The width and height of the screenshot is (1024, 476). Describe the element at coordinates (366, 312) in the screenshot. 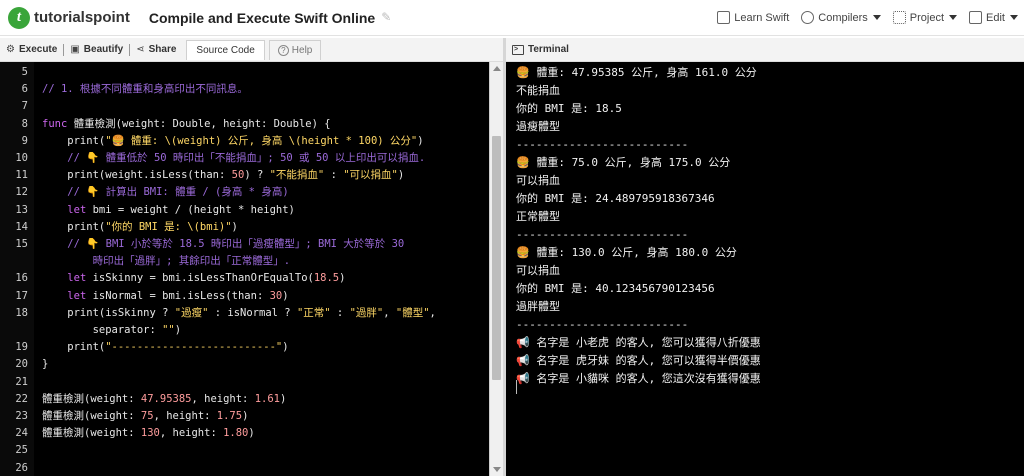

I see `code-token: "過胖"` at that location.